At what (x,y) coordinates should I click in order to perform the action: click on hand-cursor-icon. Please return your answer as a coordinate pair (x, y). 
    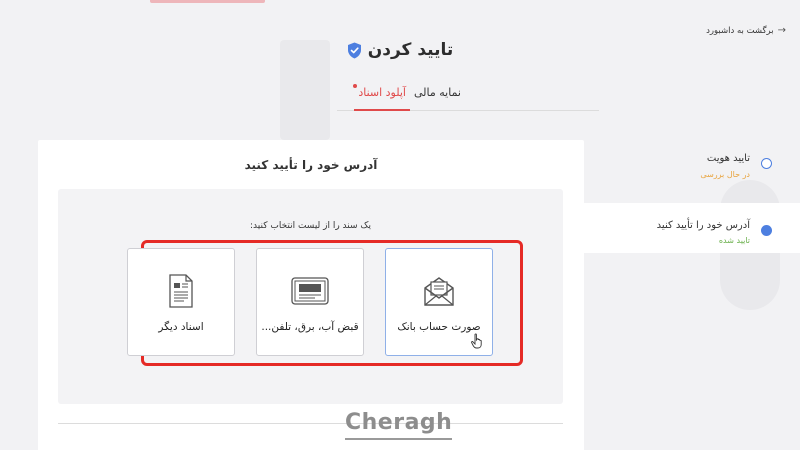
    Looking at the image, I should click on (476, 341).